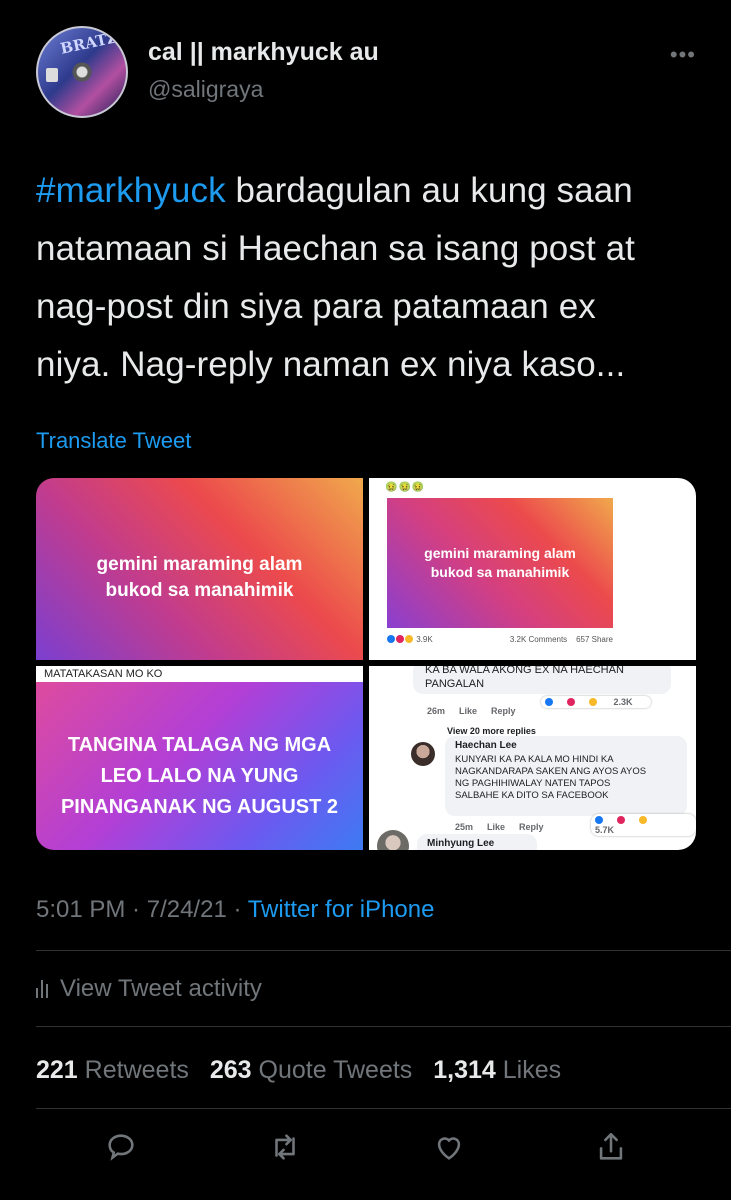  I want to click on image1-text: gemini maraming alam bukod sa manahimik, so click(199, 578).